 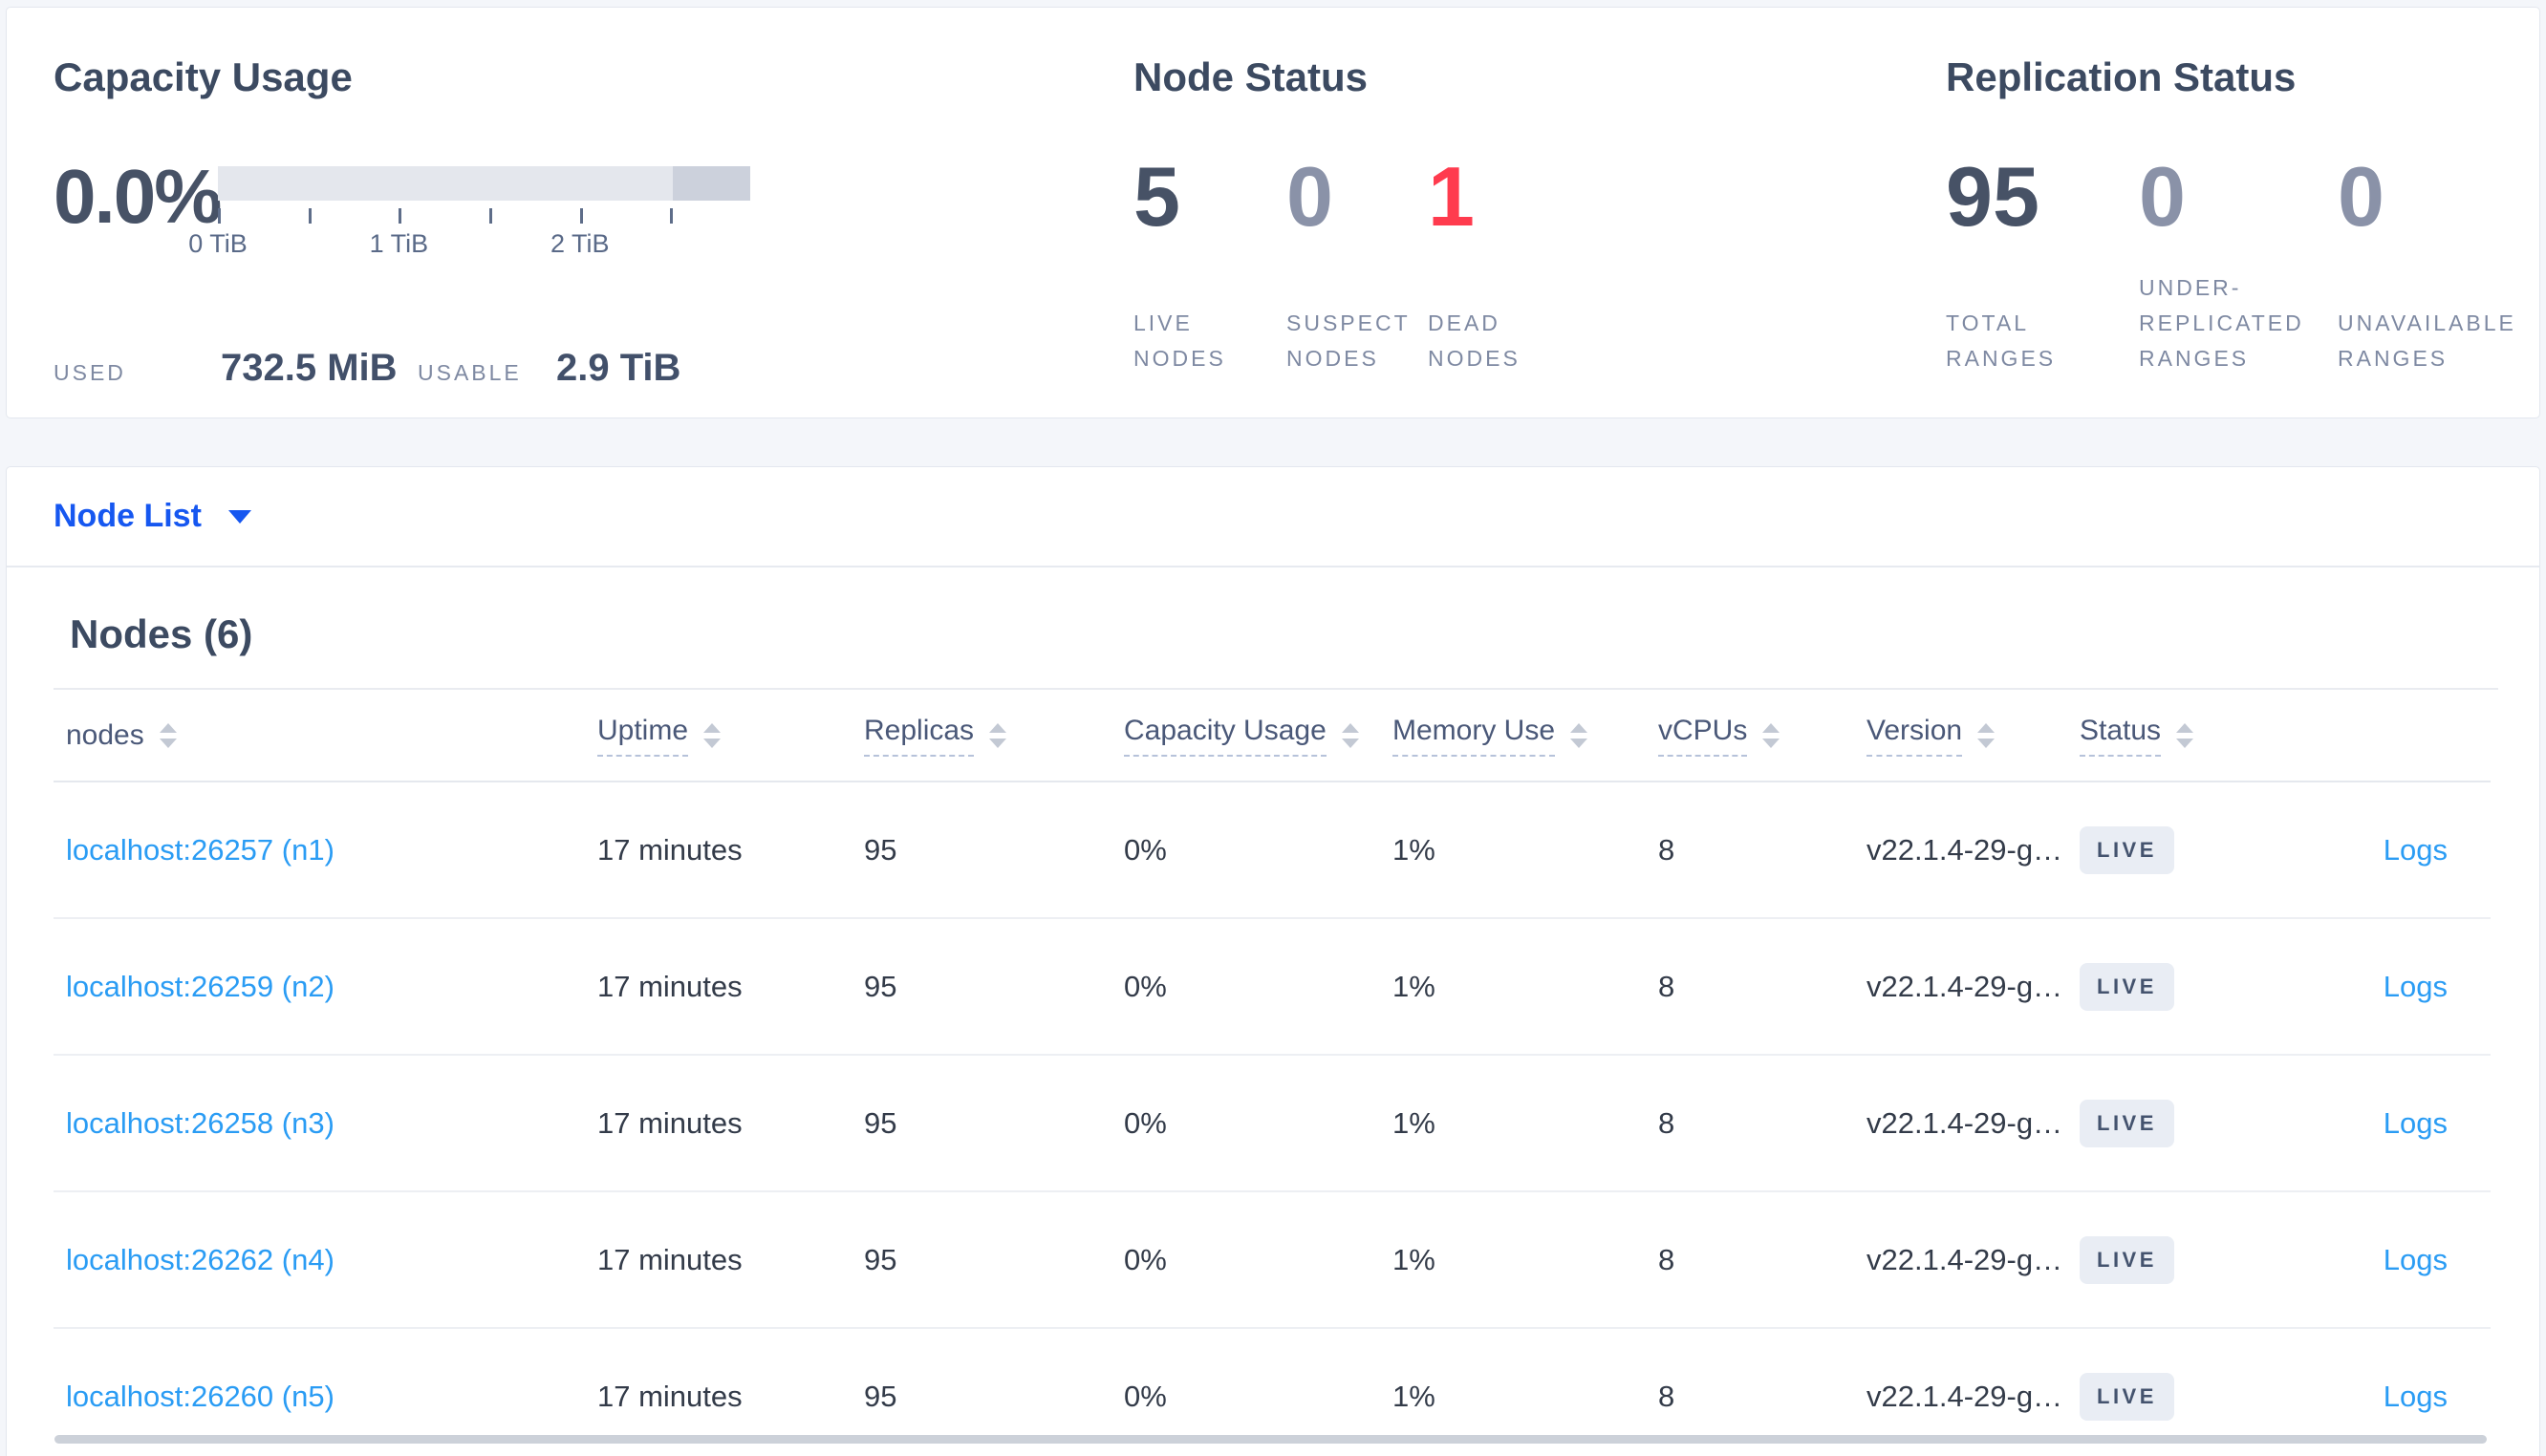 I want to click on used-label: USED, so click(x=90, y=373).